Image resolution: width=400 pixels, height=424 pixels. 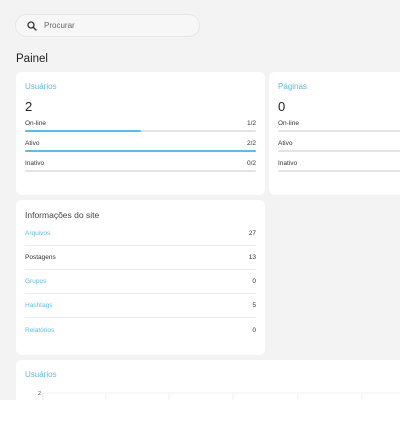 What do you see at coordinates (32, 26) in the screenshot?
I see `search-icon` at bounding box center [32, 26].